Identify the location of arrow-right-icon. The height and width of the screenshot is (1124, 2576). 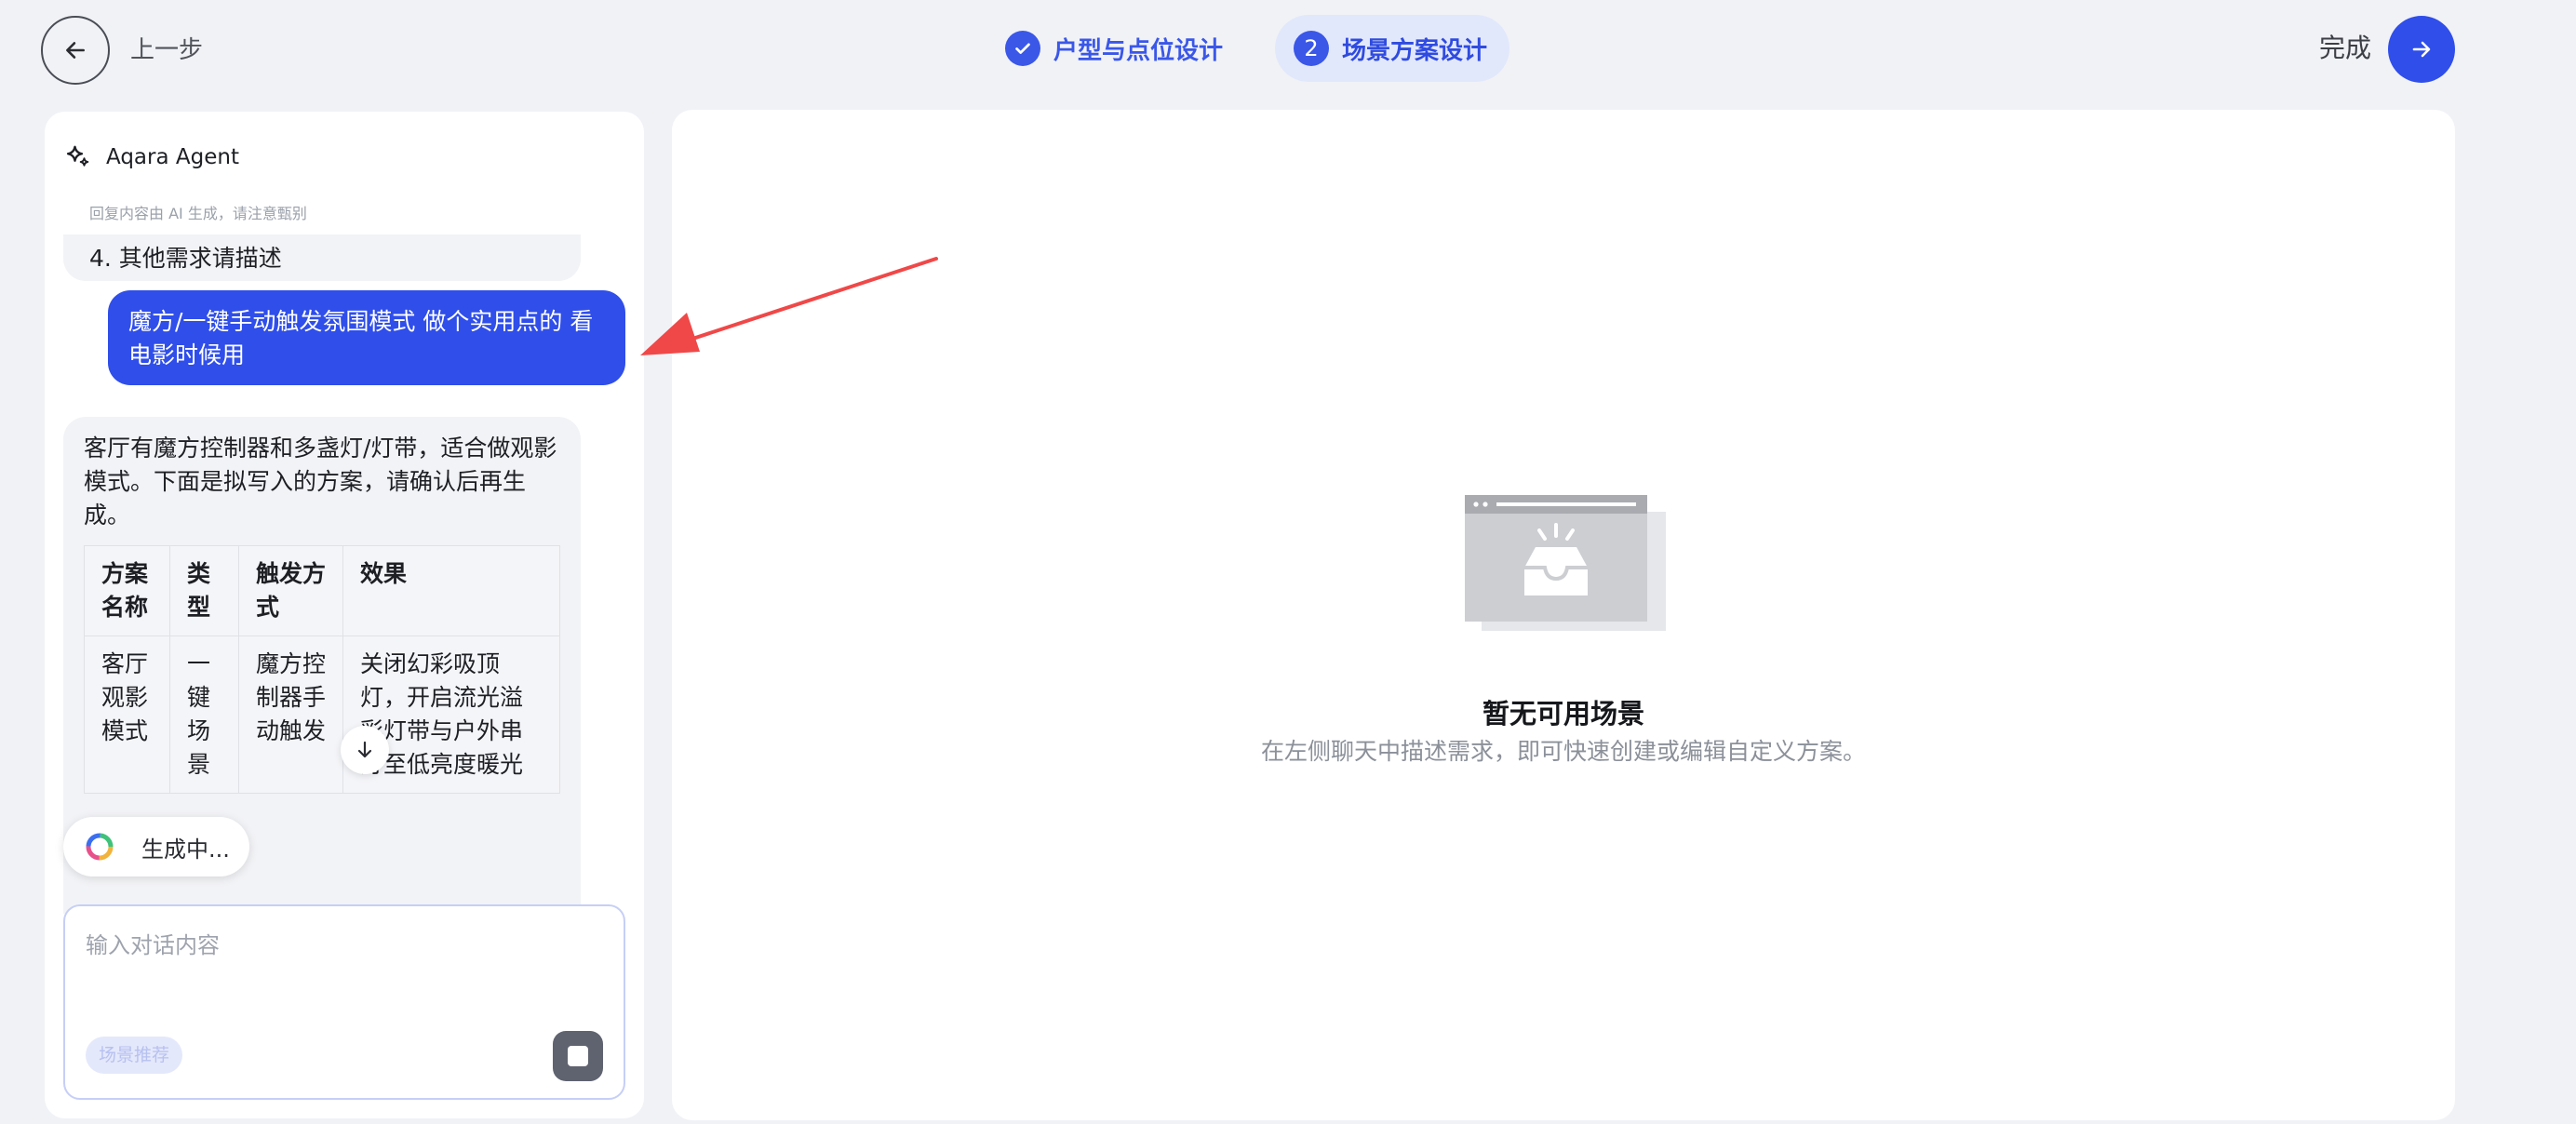
(2421, 49).